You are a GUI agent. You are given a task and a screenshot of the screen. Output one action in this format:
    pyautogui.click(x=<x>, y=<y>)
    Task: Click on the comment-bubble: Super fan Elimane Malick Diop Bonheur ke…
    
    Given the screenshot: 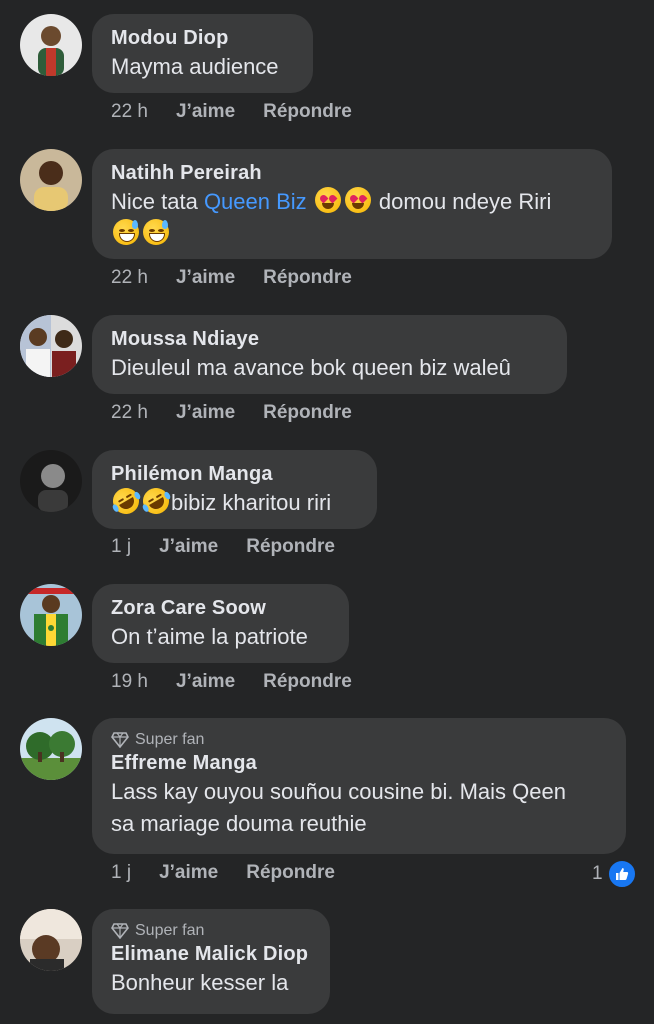 What is the action you would take?
    pyautogui.click(x=211, y=961)
    